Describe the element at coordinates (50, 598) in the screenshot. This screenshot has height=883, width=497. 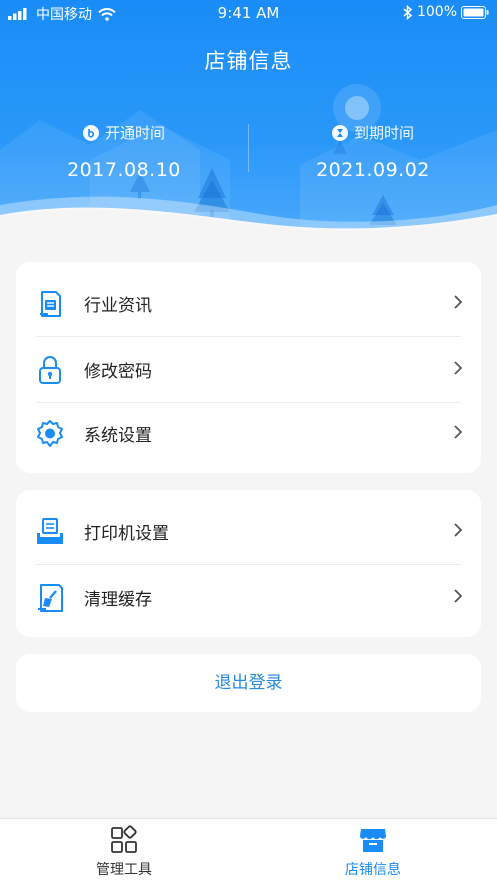
I see `broom-icon` at that location.